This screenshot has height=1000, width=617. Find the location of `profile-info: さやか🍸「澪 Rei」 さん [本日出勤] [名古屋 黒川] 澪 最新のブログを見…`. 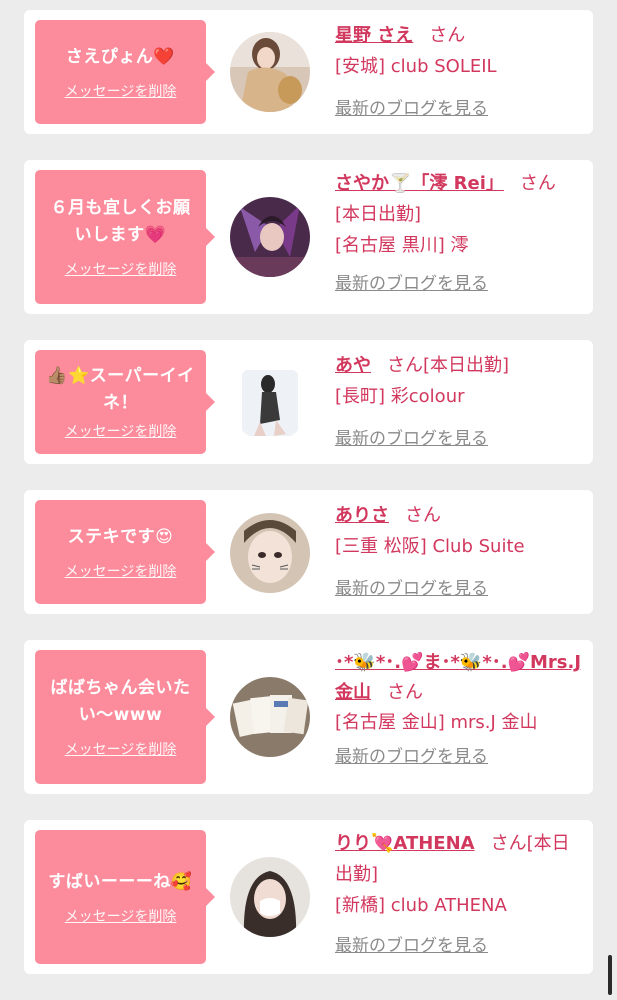

profile-info: さやか🍸「澪 Rei」 さん [本日出勤] [名古屋 黒川] 澪 最新のブログを見… is located at coordinates (460, 234).